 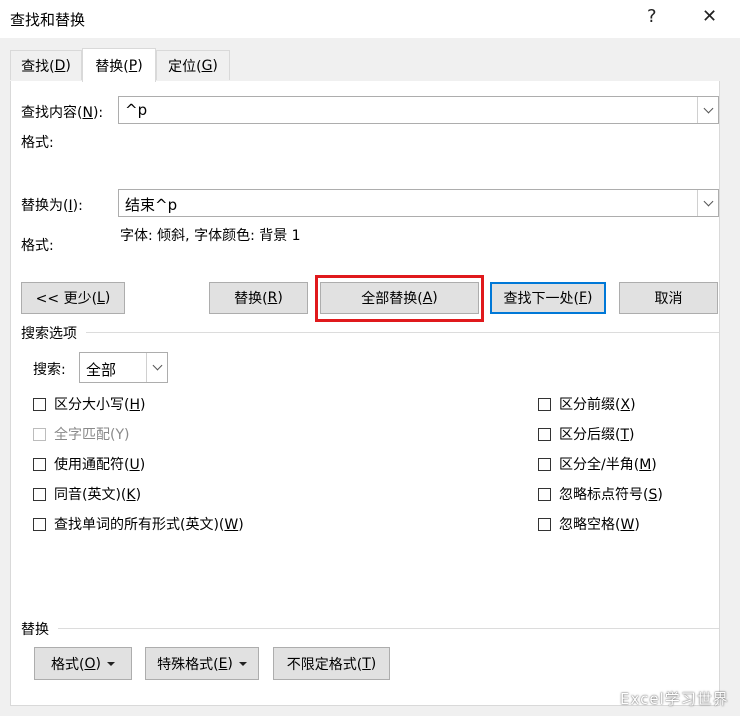 What do you see at coordinates (258, 298) in the screenshot?
I see `replace-button: 替换(R)` at bounding box center [258, 298].